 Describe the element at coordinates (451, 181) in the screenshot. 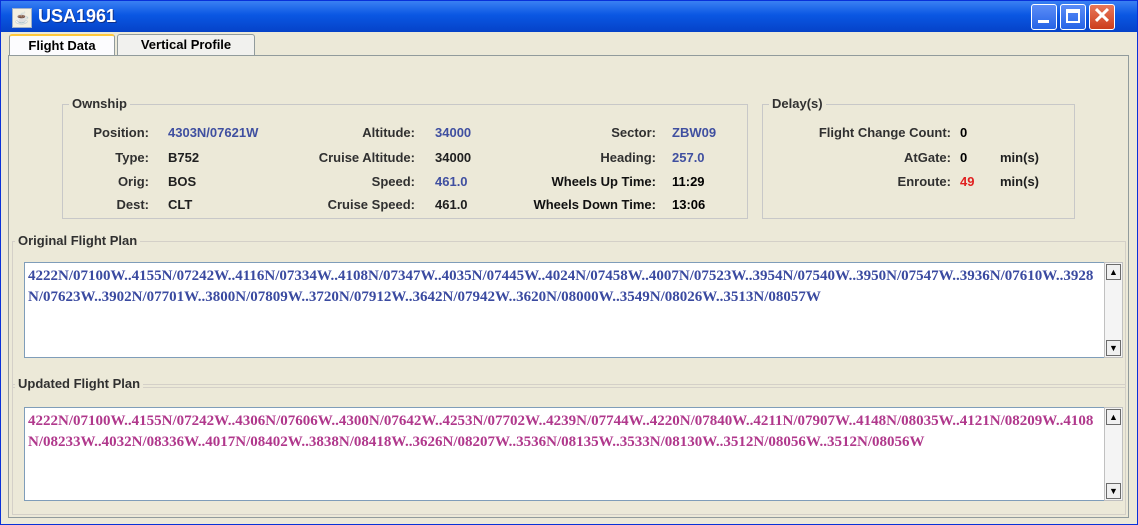

I see `speed-value: 461.0` at that location.